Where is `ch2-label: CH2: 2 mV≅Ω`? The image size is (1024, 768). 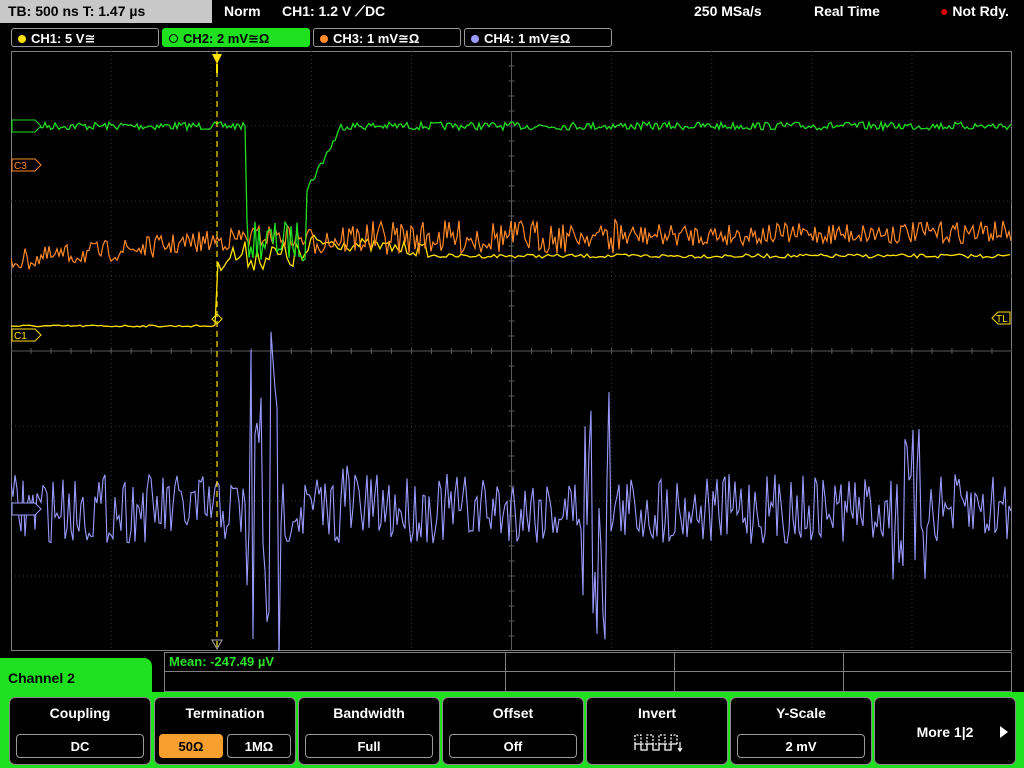
ch2-label: CH2: 2 mV≅Ω is located at coordinates (226, 38).